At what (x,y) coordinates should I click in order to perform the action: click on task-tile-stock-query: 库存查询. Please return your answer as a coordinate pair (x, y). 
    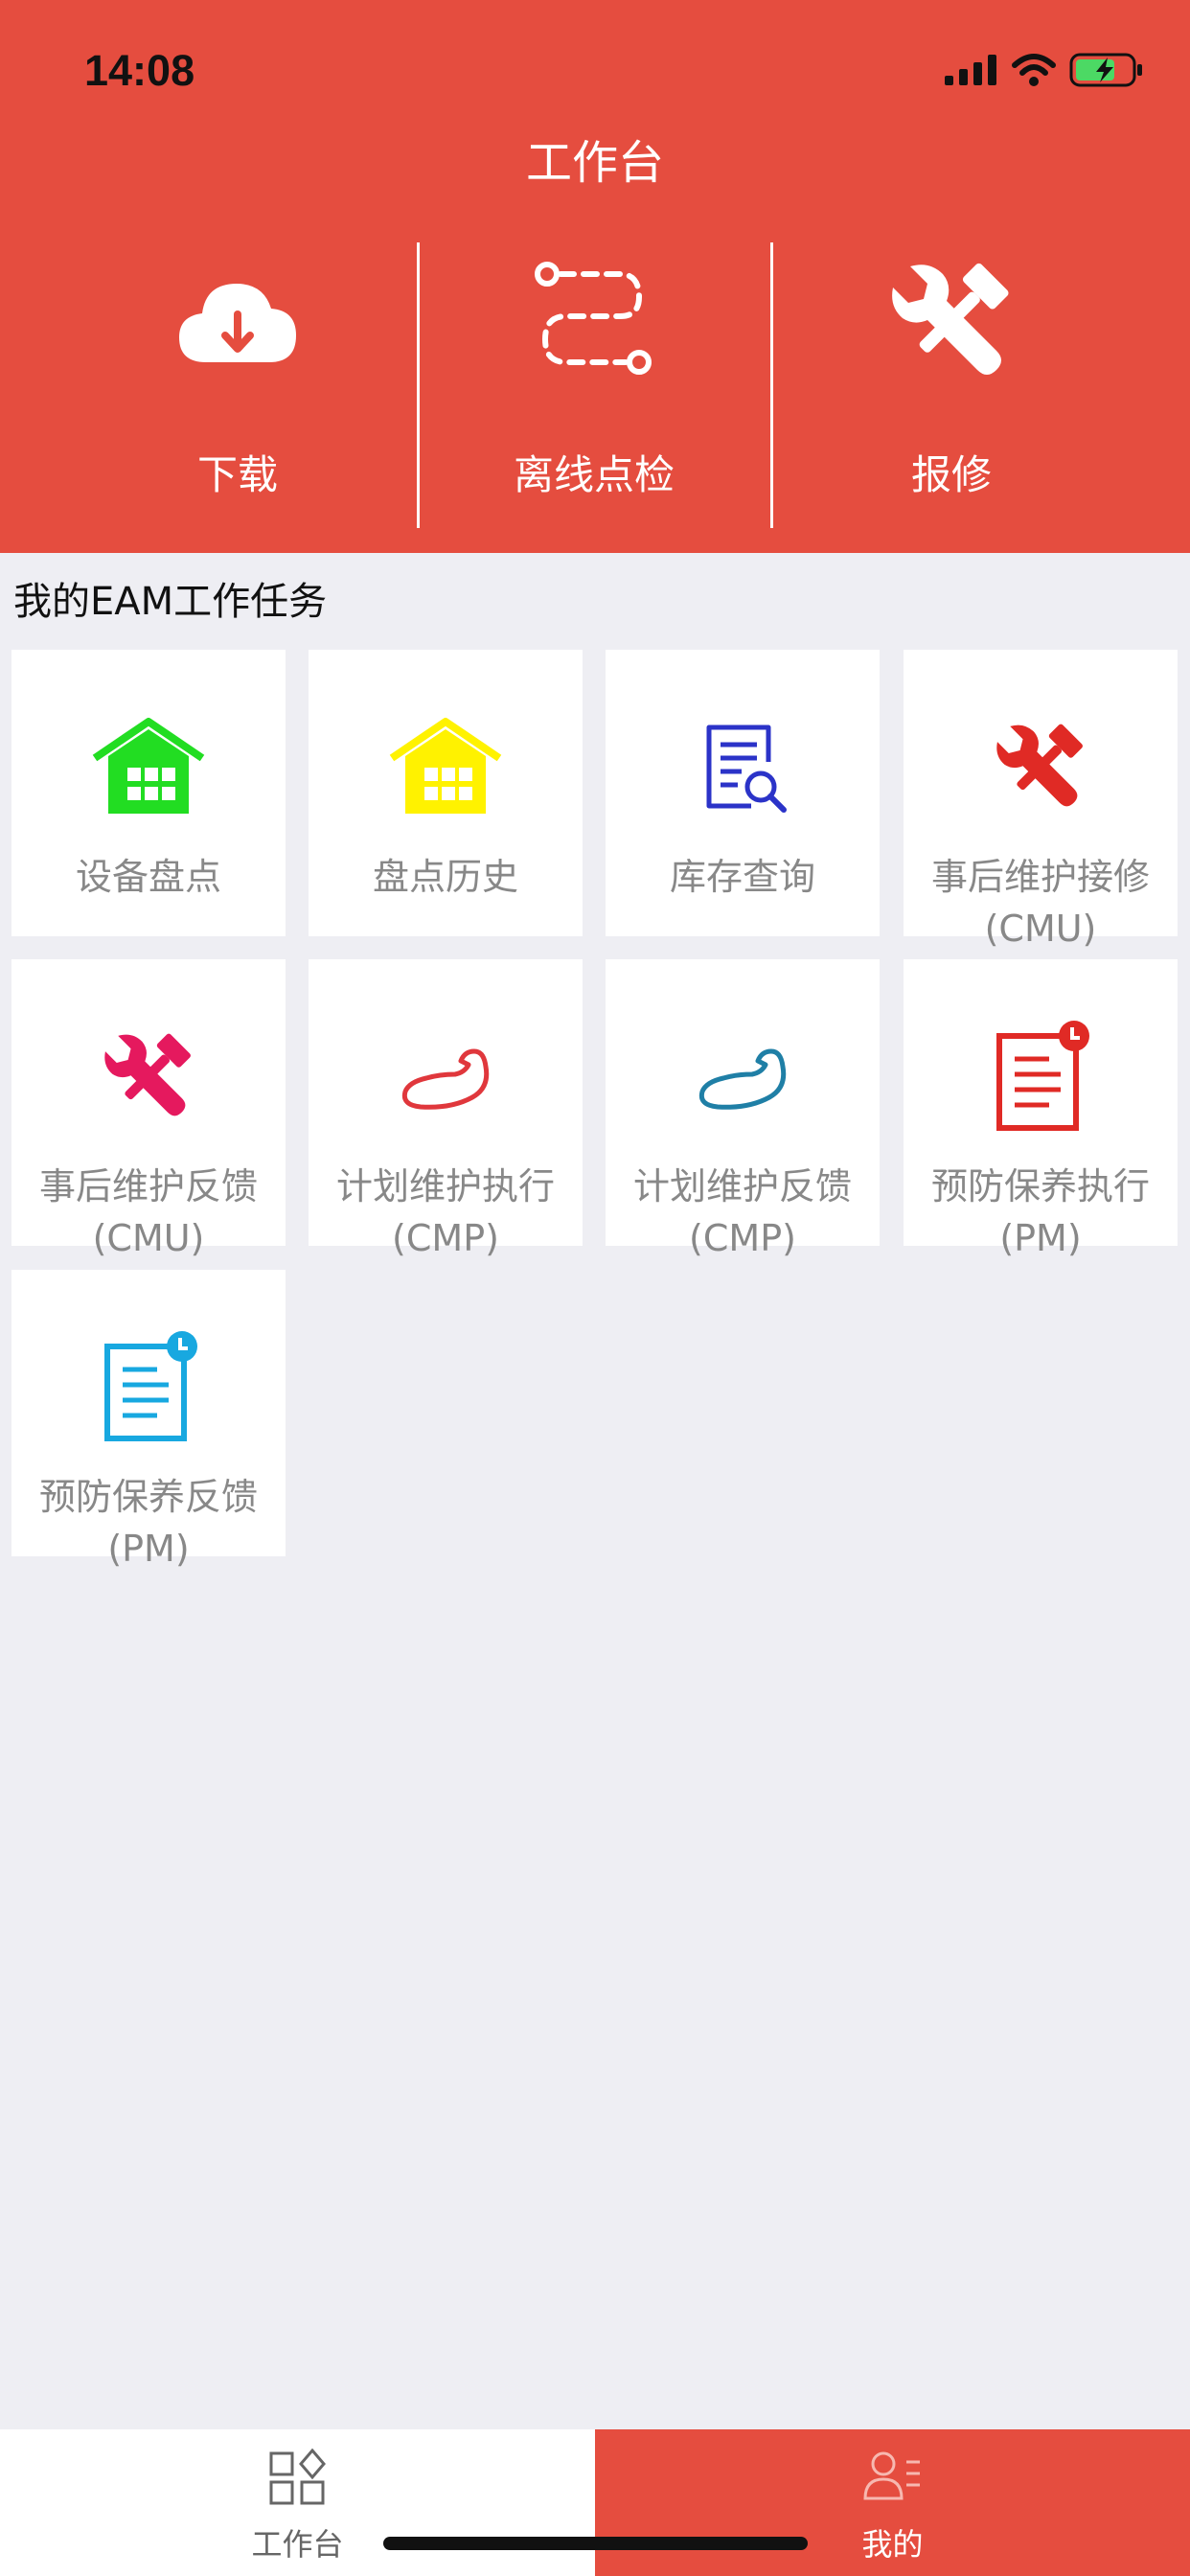
    Looking at the image, I should click on (743, 793).